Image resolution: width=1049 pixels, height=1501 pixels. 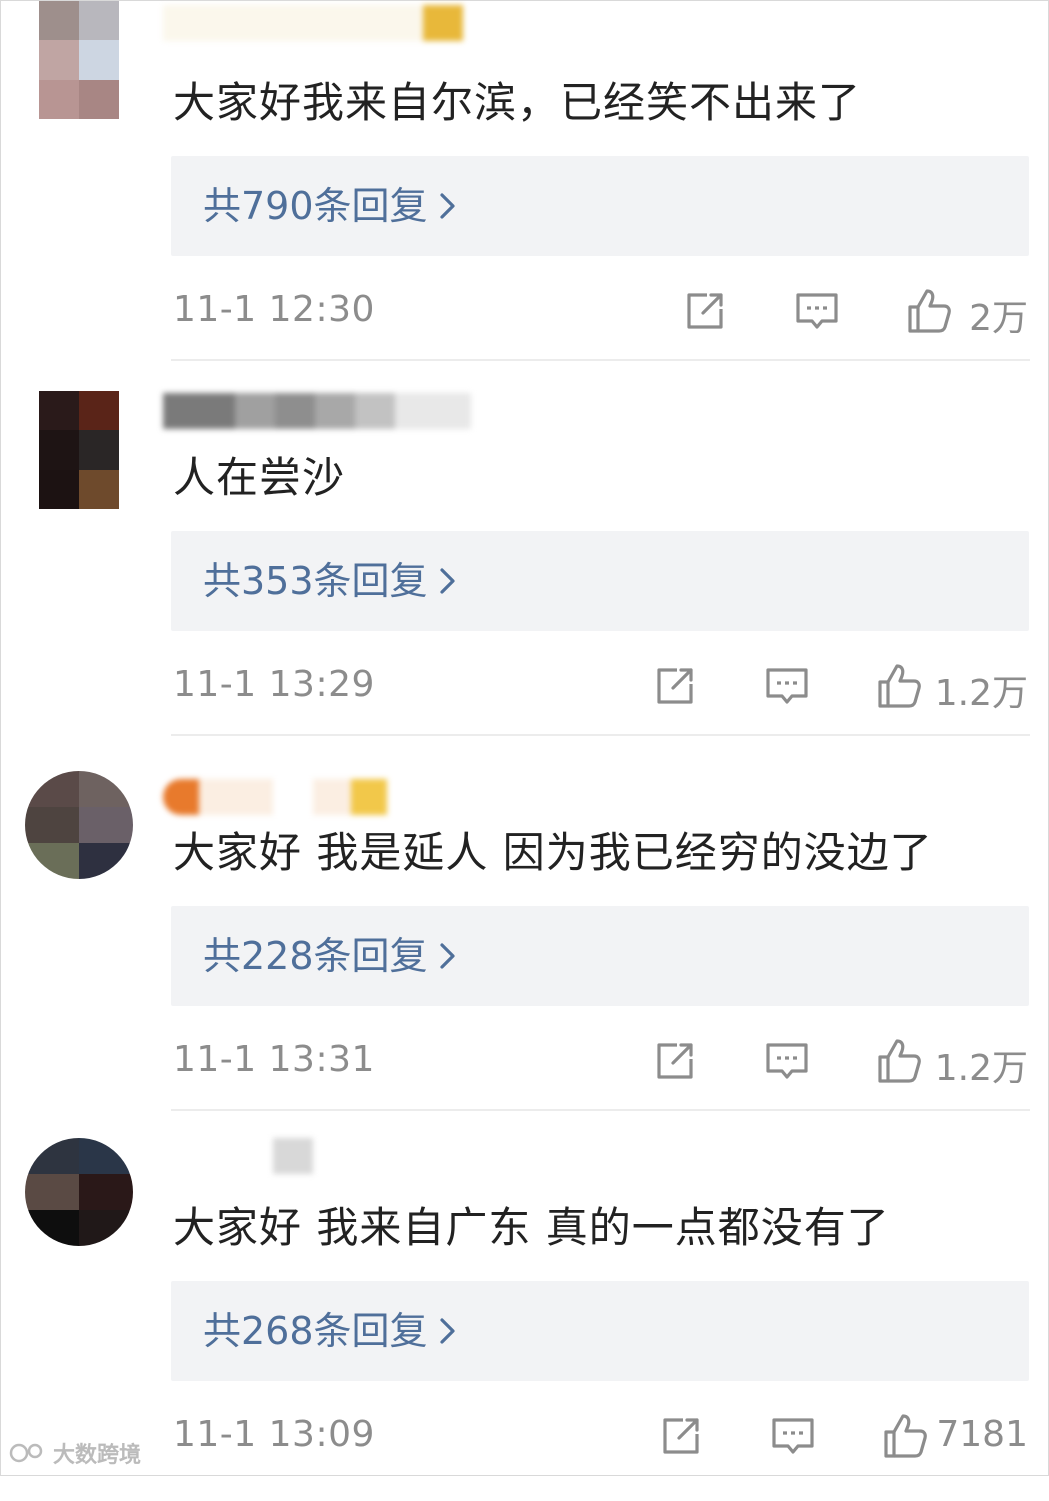 I want to click on comment-time: 11-1 13:09, so click(x=274, y=1434).